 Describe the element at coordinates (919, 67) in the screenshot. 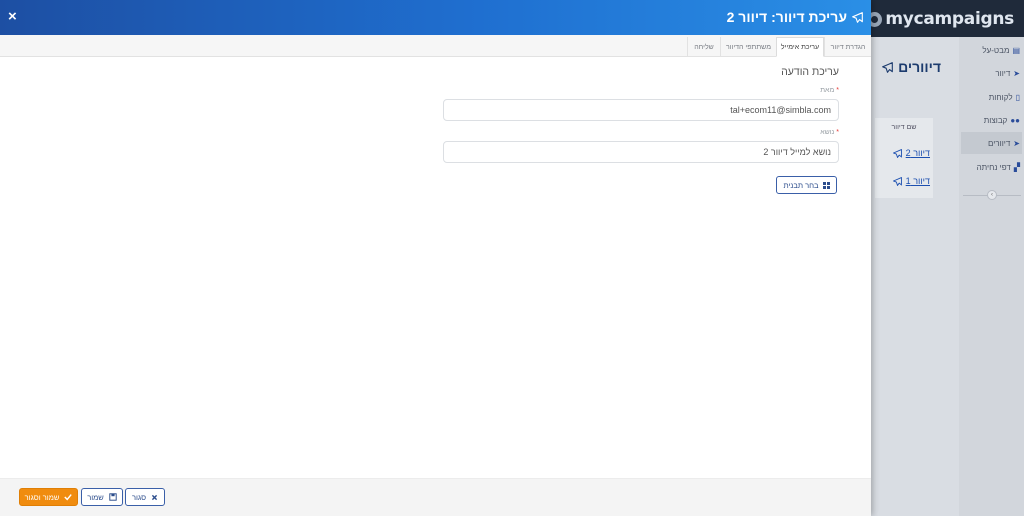

I see `app-page-title-text: דיוורים` at that location.